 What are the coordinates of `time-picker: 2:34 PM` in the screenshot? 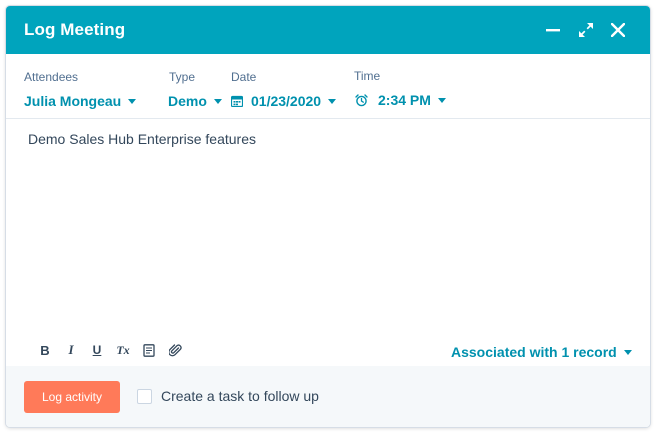 It's located at (400, 100).